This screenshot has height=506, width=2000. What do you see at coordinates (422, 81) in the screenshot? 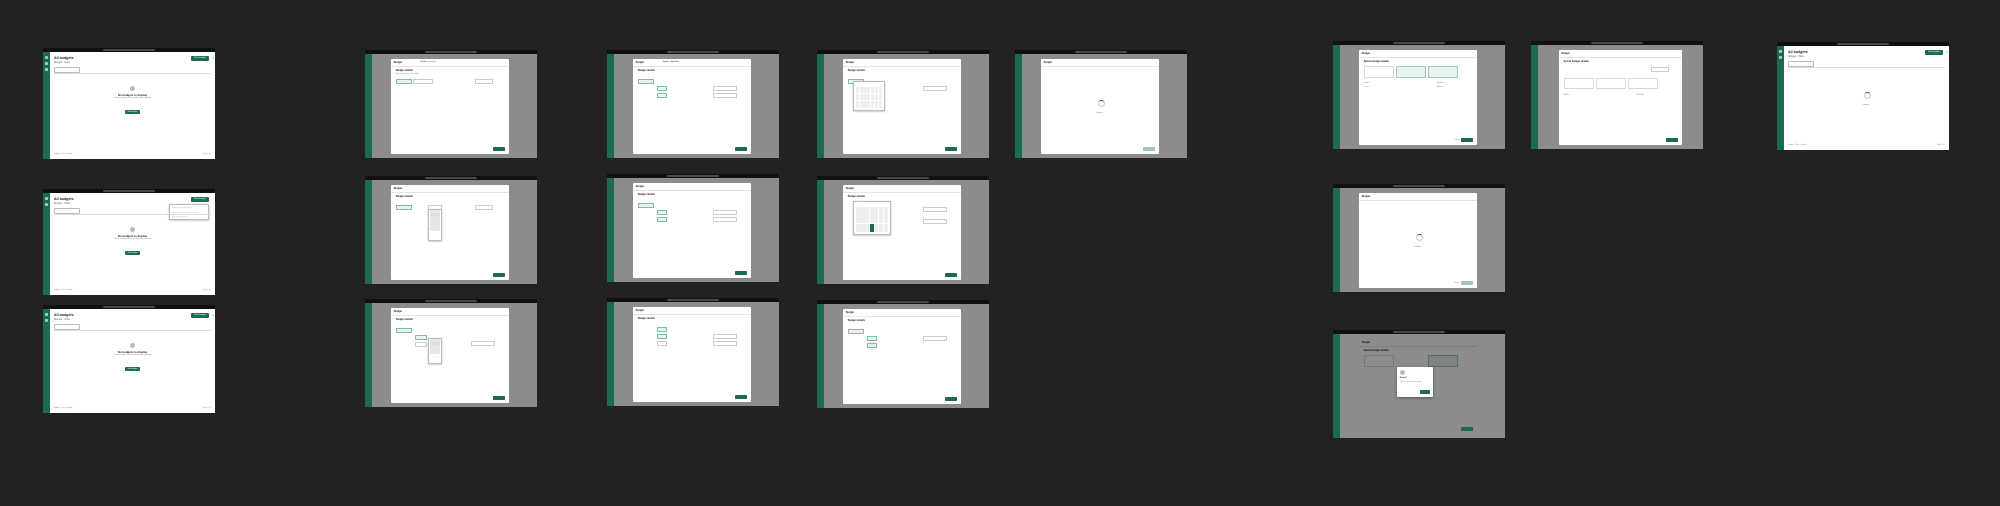
I see `name-field` at bounding box center [422, 81].